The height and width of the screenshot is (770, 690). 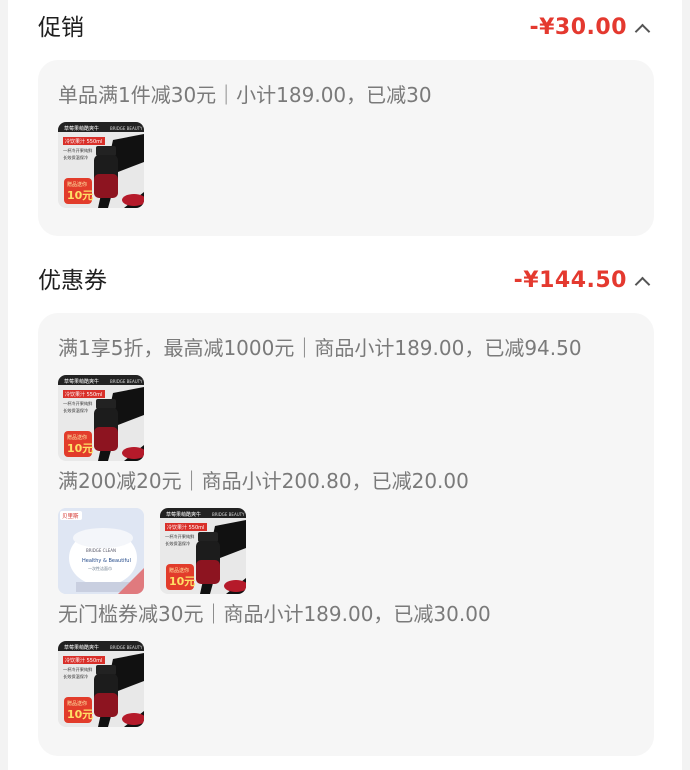 What do you see at coordinates (78, 150) in the screenshot?
I see `thumb-bullet1: 一杯冷开果纯鲜` at bounding box center [78, 150].